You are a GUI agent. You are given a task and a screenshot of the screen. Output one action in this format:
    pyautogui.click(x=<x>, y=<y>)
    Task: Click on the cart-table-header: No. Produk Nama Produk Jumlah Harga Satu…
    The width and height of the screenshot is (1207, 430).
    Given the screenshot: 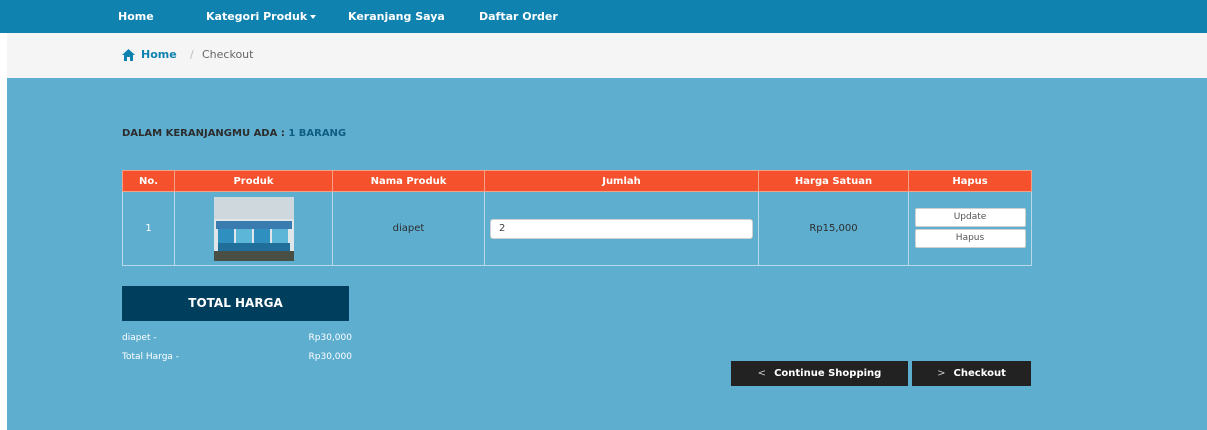 What is the action you would take?
    pyautogui.click(x=577, y=181)
    